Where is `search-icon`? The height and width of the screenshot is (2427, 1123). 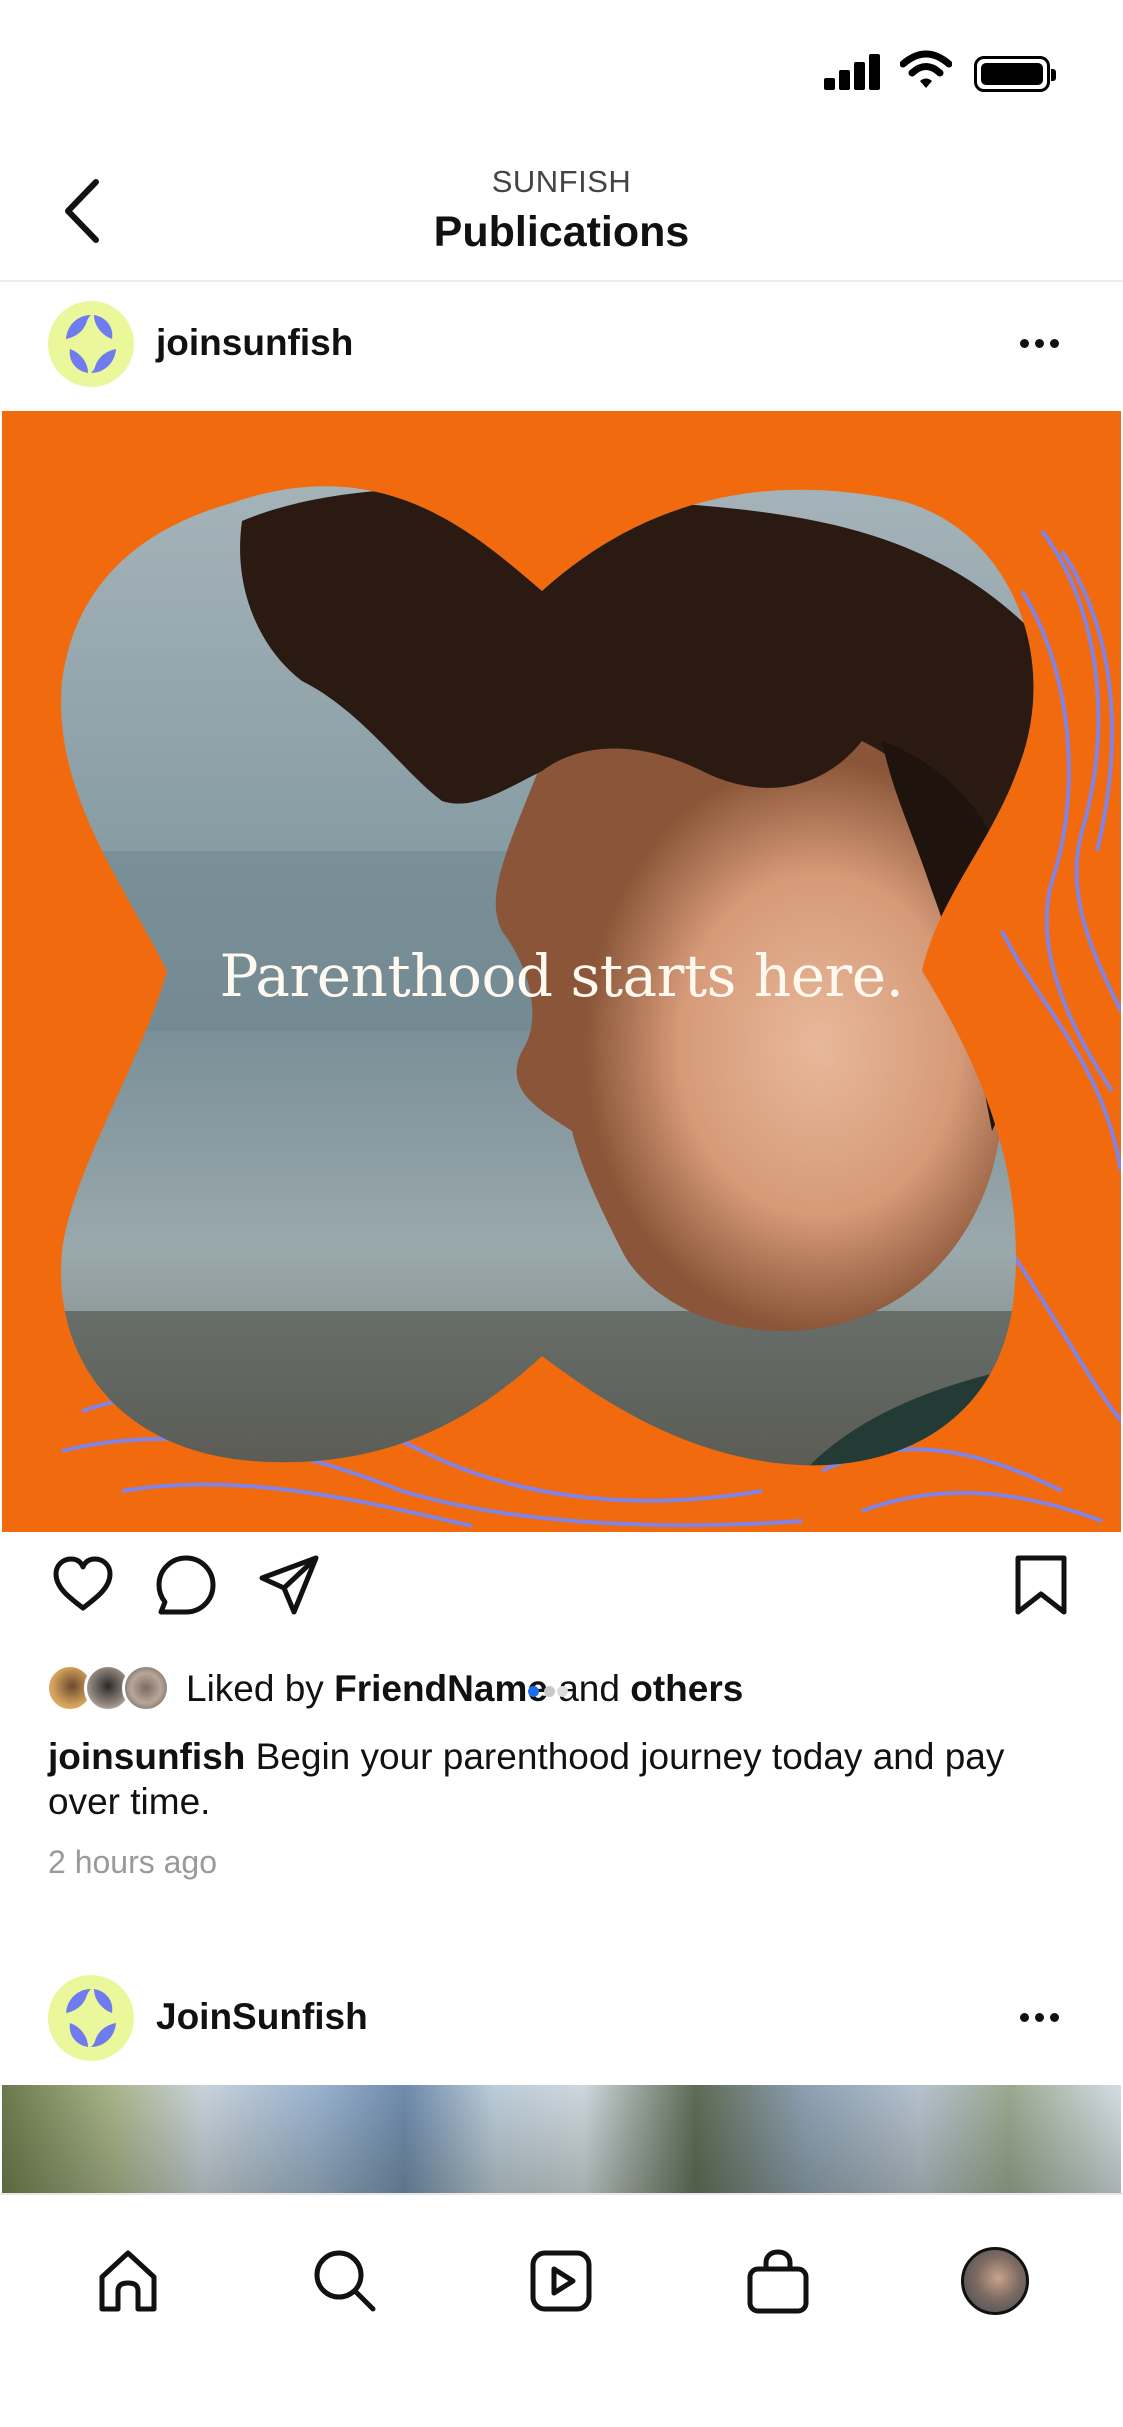 search-icon is located at coordinates (345, 2281).